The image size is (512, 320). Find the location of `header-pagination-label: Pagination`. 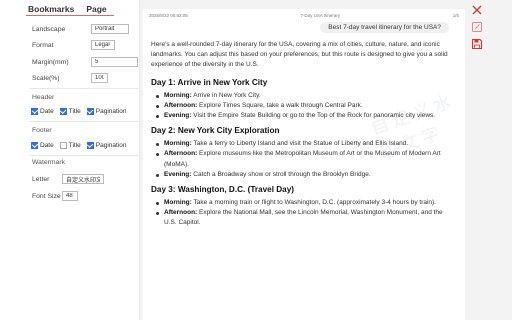

header-pagination-label: Pagination is located at coordinates (111, 111).